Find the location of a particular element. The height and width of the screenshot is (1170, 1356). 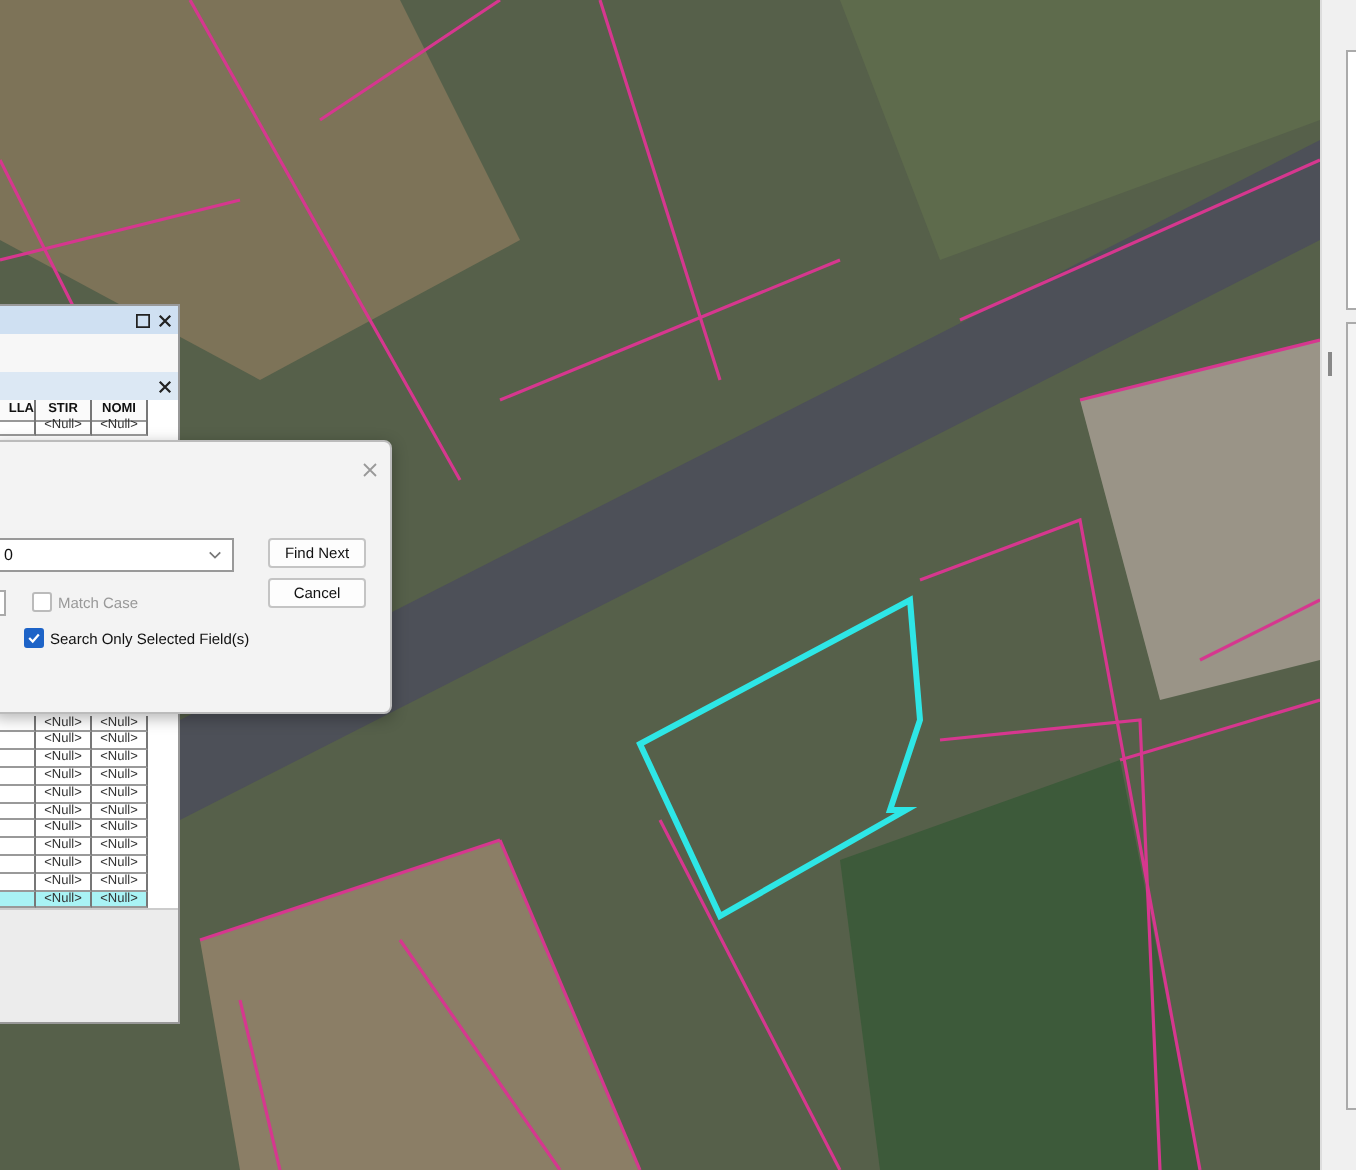

maximize-icon is located at coordinates (143, 320).